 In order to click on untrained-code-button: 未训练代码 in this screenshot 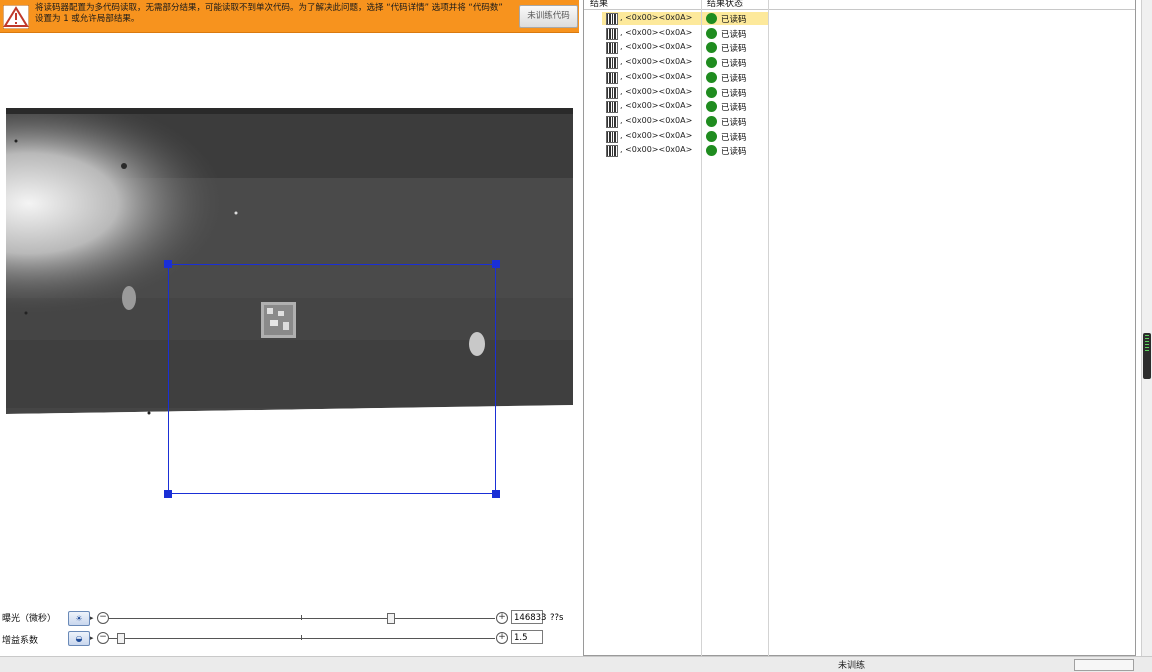, I will do `click(548, 16)`.